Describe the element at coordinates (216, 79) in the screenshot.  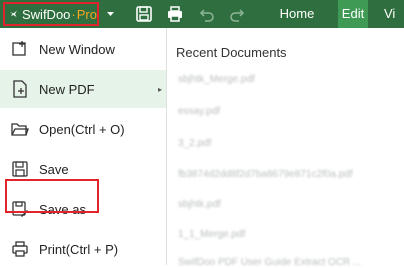
I see `recent-document-item: sbjhtk_Merge.pdf` at that location.